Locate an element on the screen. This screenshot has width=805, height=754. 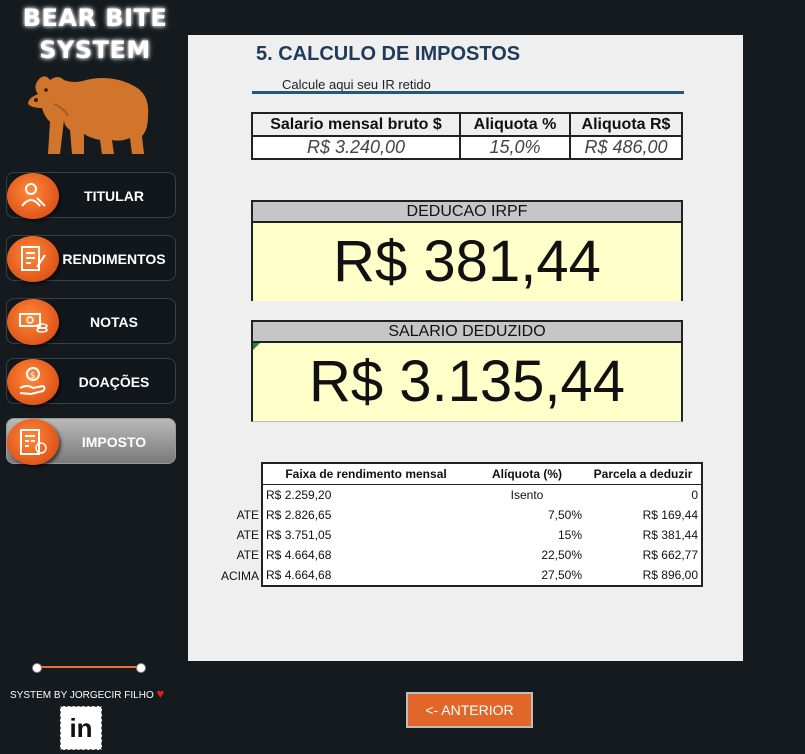
page-title: 5. CALCULO DE IMPOSTOS is located at coordinates (388, 54).